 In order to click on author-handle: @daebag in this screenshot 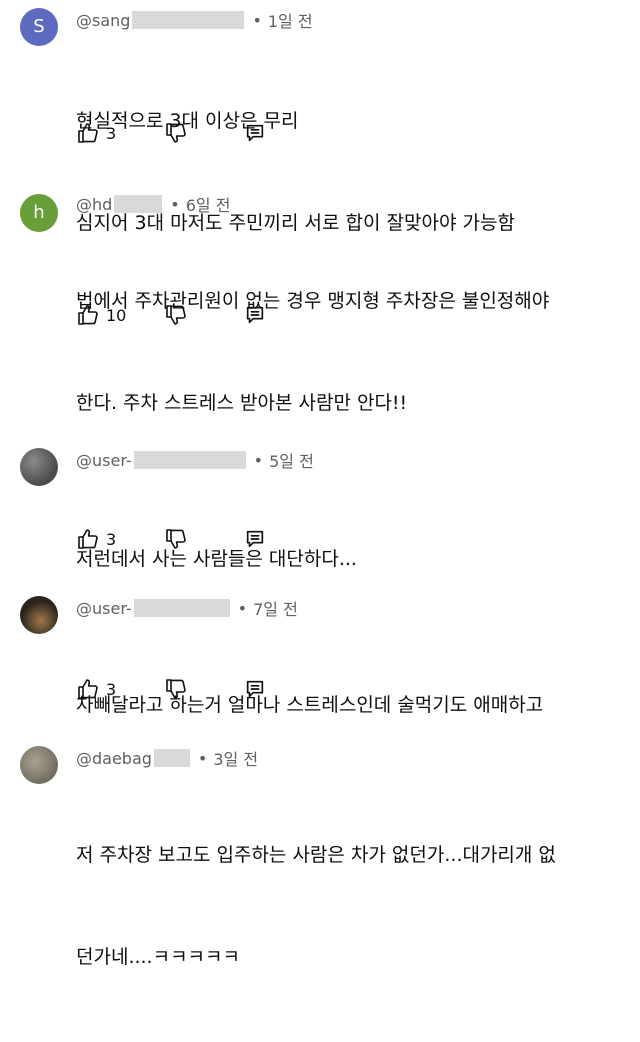, I will do `click(114, 758)`.